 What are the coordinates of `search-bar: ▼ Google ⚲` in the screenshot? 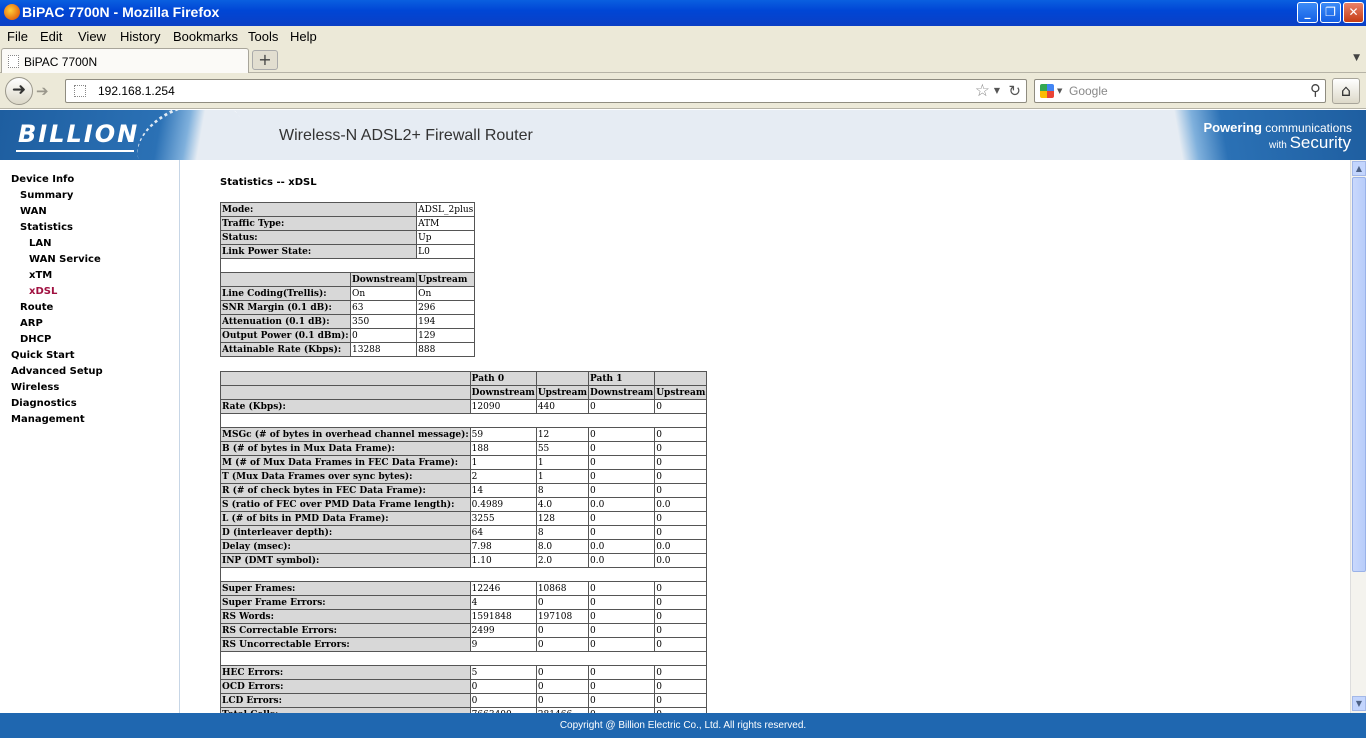 It's located at (1180, 91).